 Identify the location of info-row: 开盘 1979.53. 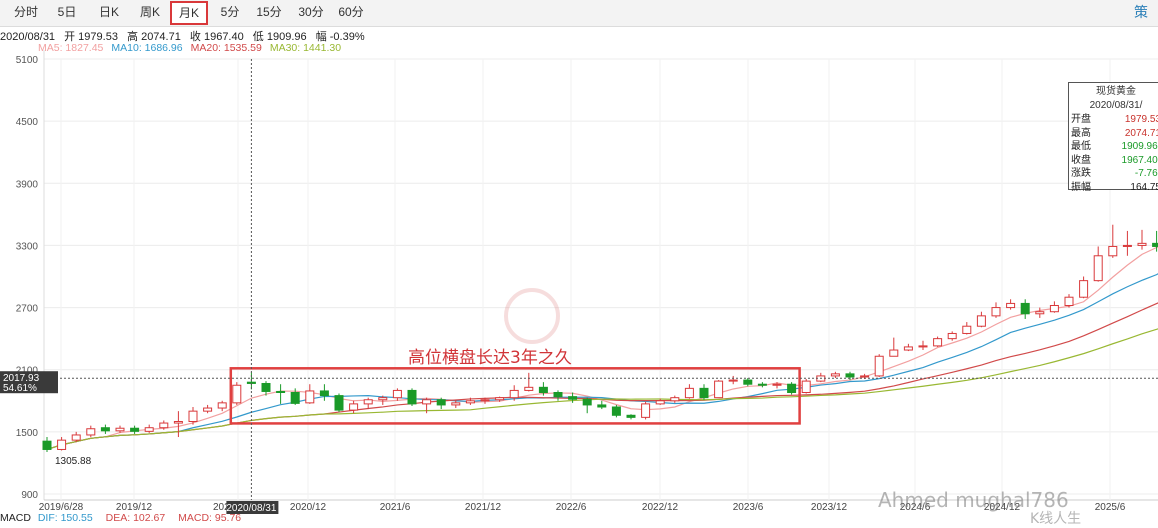
(1114, 119).